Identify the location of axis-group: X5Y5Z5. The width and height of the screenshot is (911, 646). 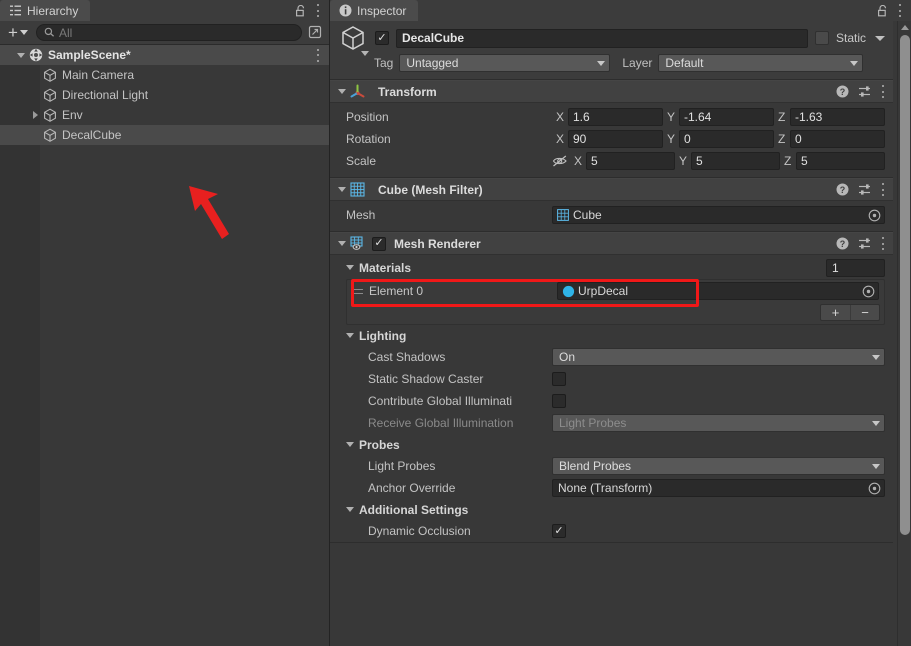
(718, 161).